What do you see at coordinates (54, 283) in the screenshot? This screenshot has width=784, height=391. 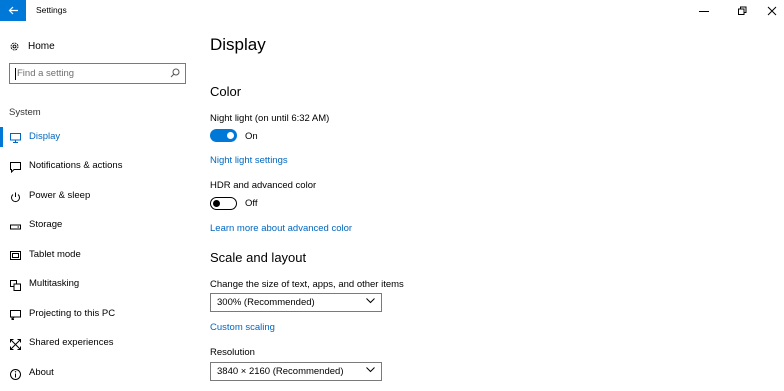 I see `sidebar-item-label: Multitasking` at bounding box center [54, 283].